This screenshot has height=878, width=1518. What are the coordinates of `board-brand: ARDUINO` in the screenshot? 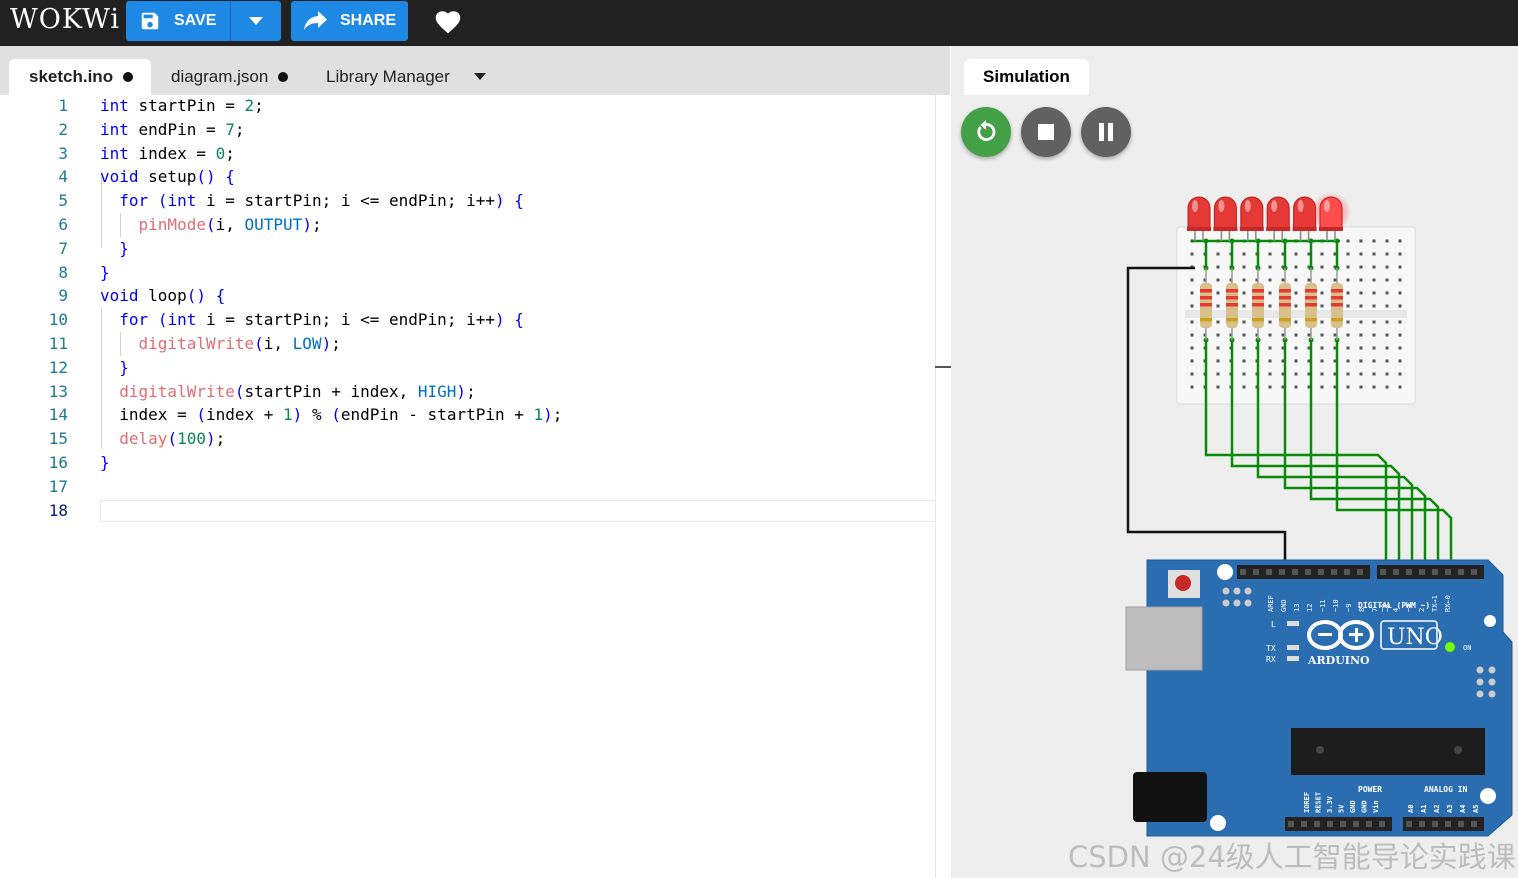 It's located at (1338, 660).